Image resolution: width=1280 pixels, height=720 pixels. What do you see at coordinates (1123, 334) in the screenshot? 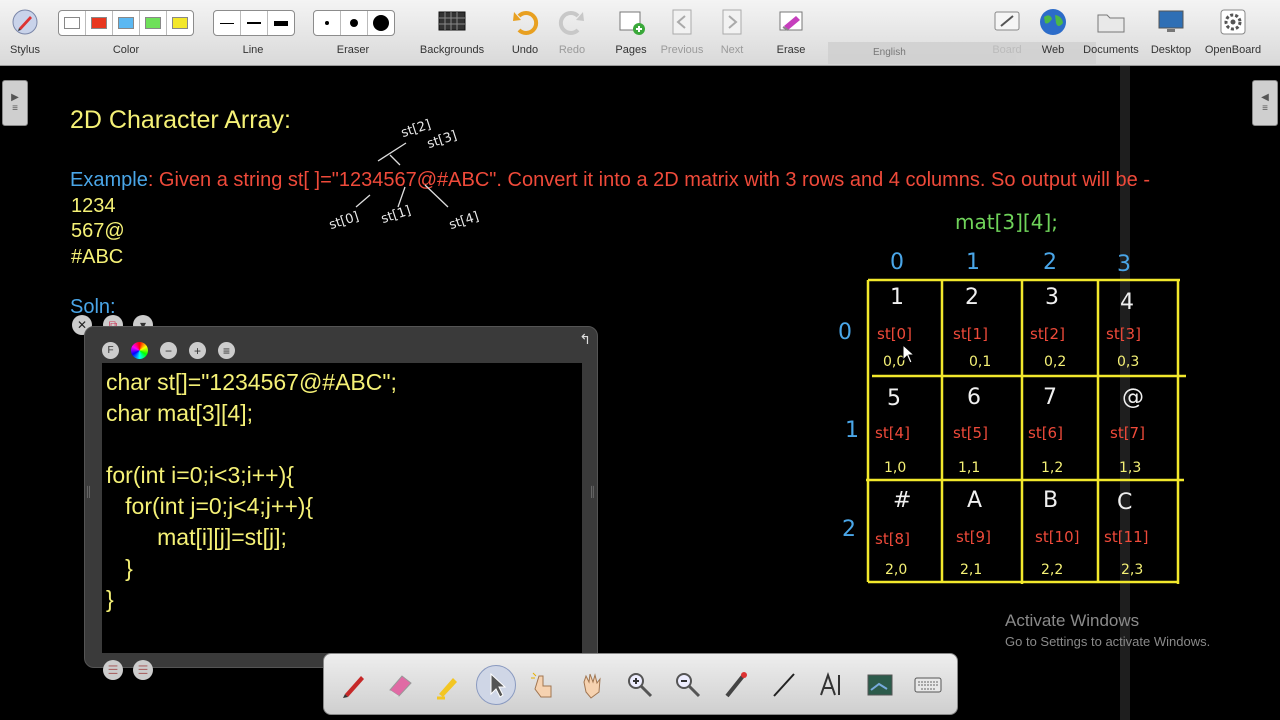
I see `cell-0-3-src: st[3]` at bounding box center [1123, 334].